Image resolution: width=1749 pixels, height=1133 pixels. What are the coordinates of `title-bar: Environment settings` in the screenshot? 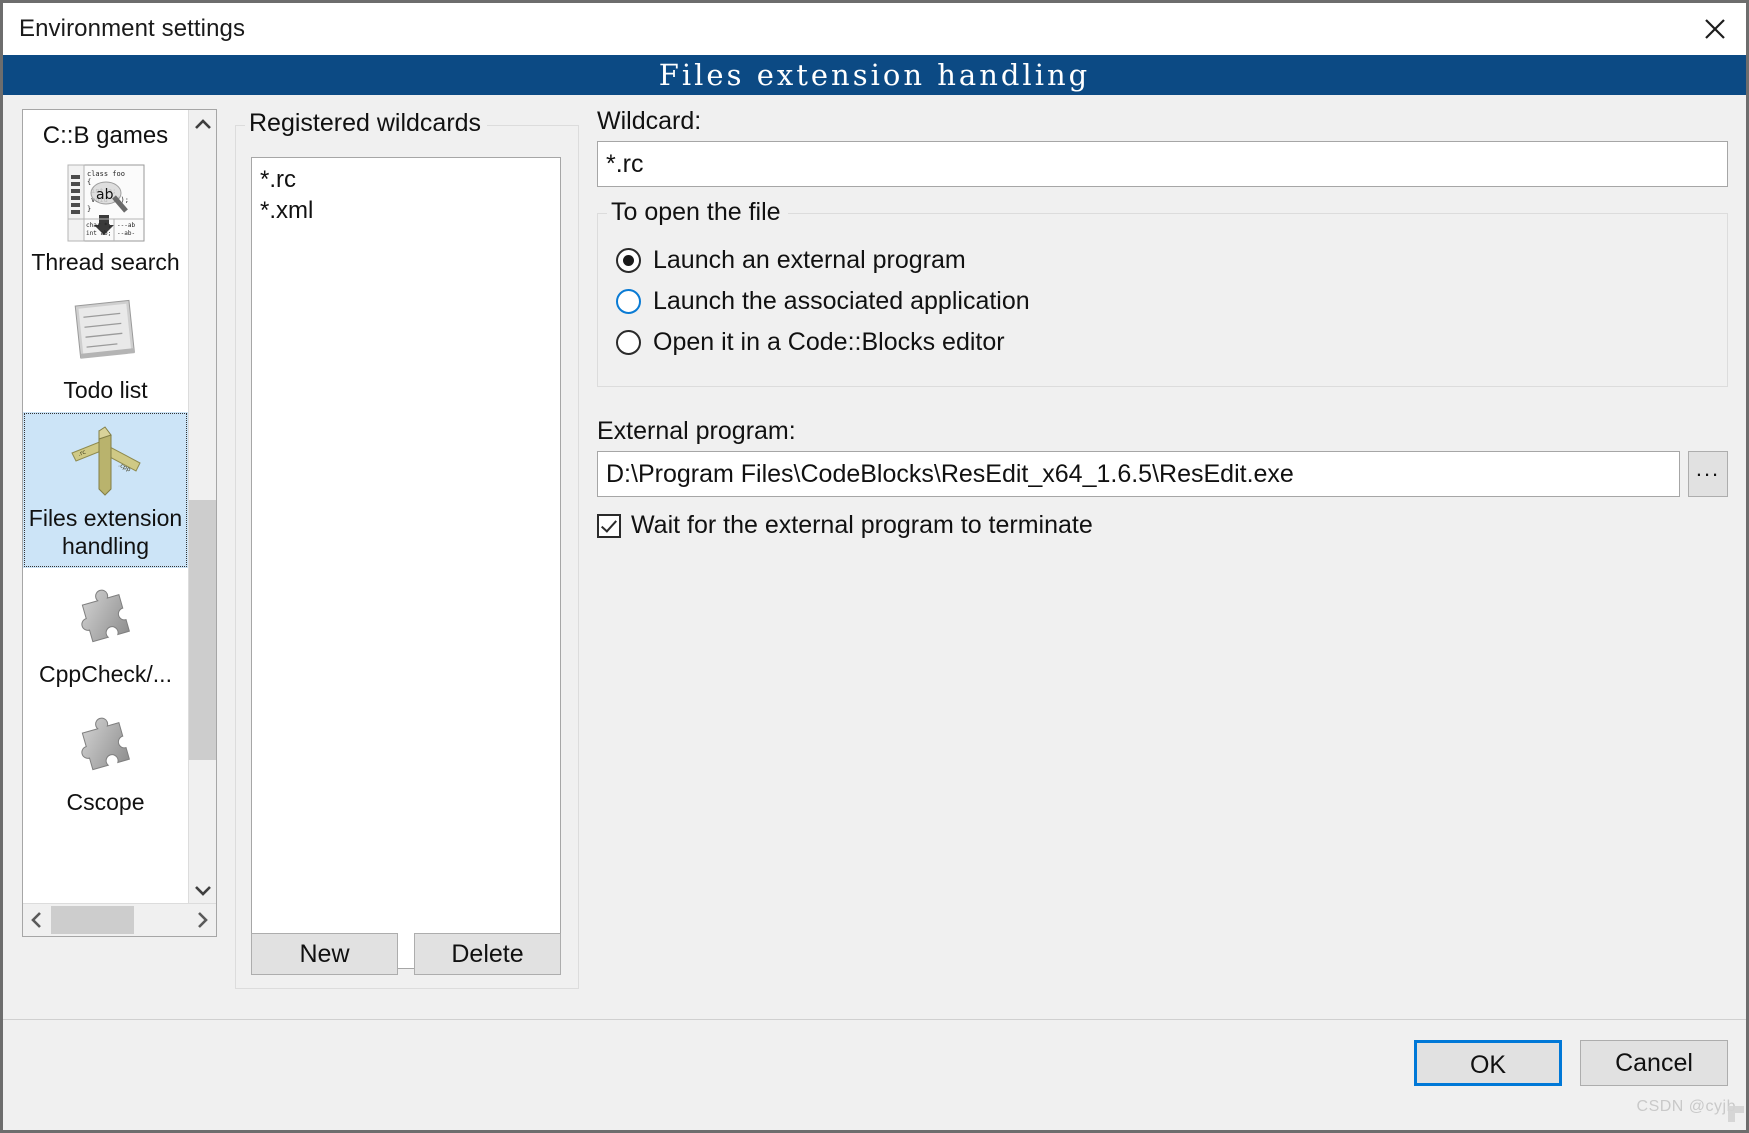 It's located at (874, 29).